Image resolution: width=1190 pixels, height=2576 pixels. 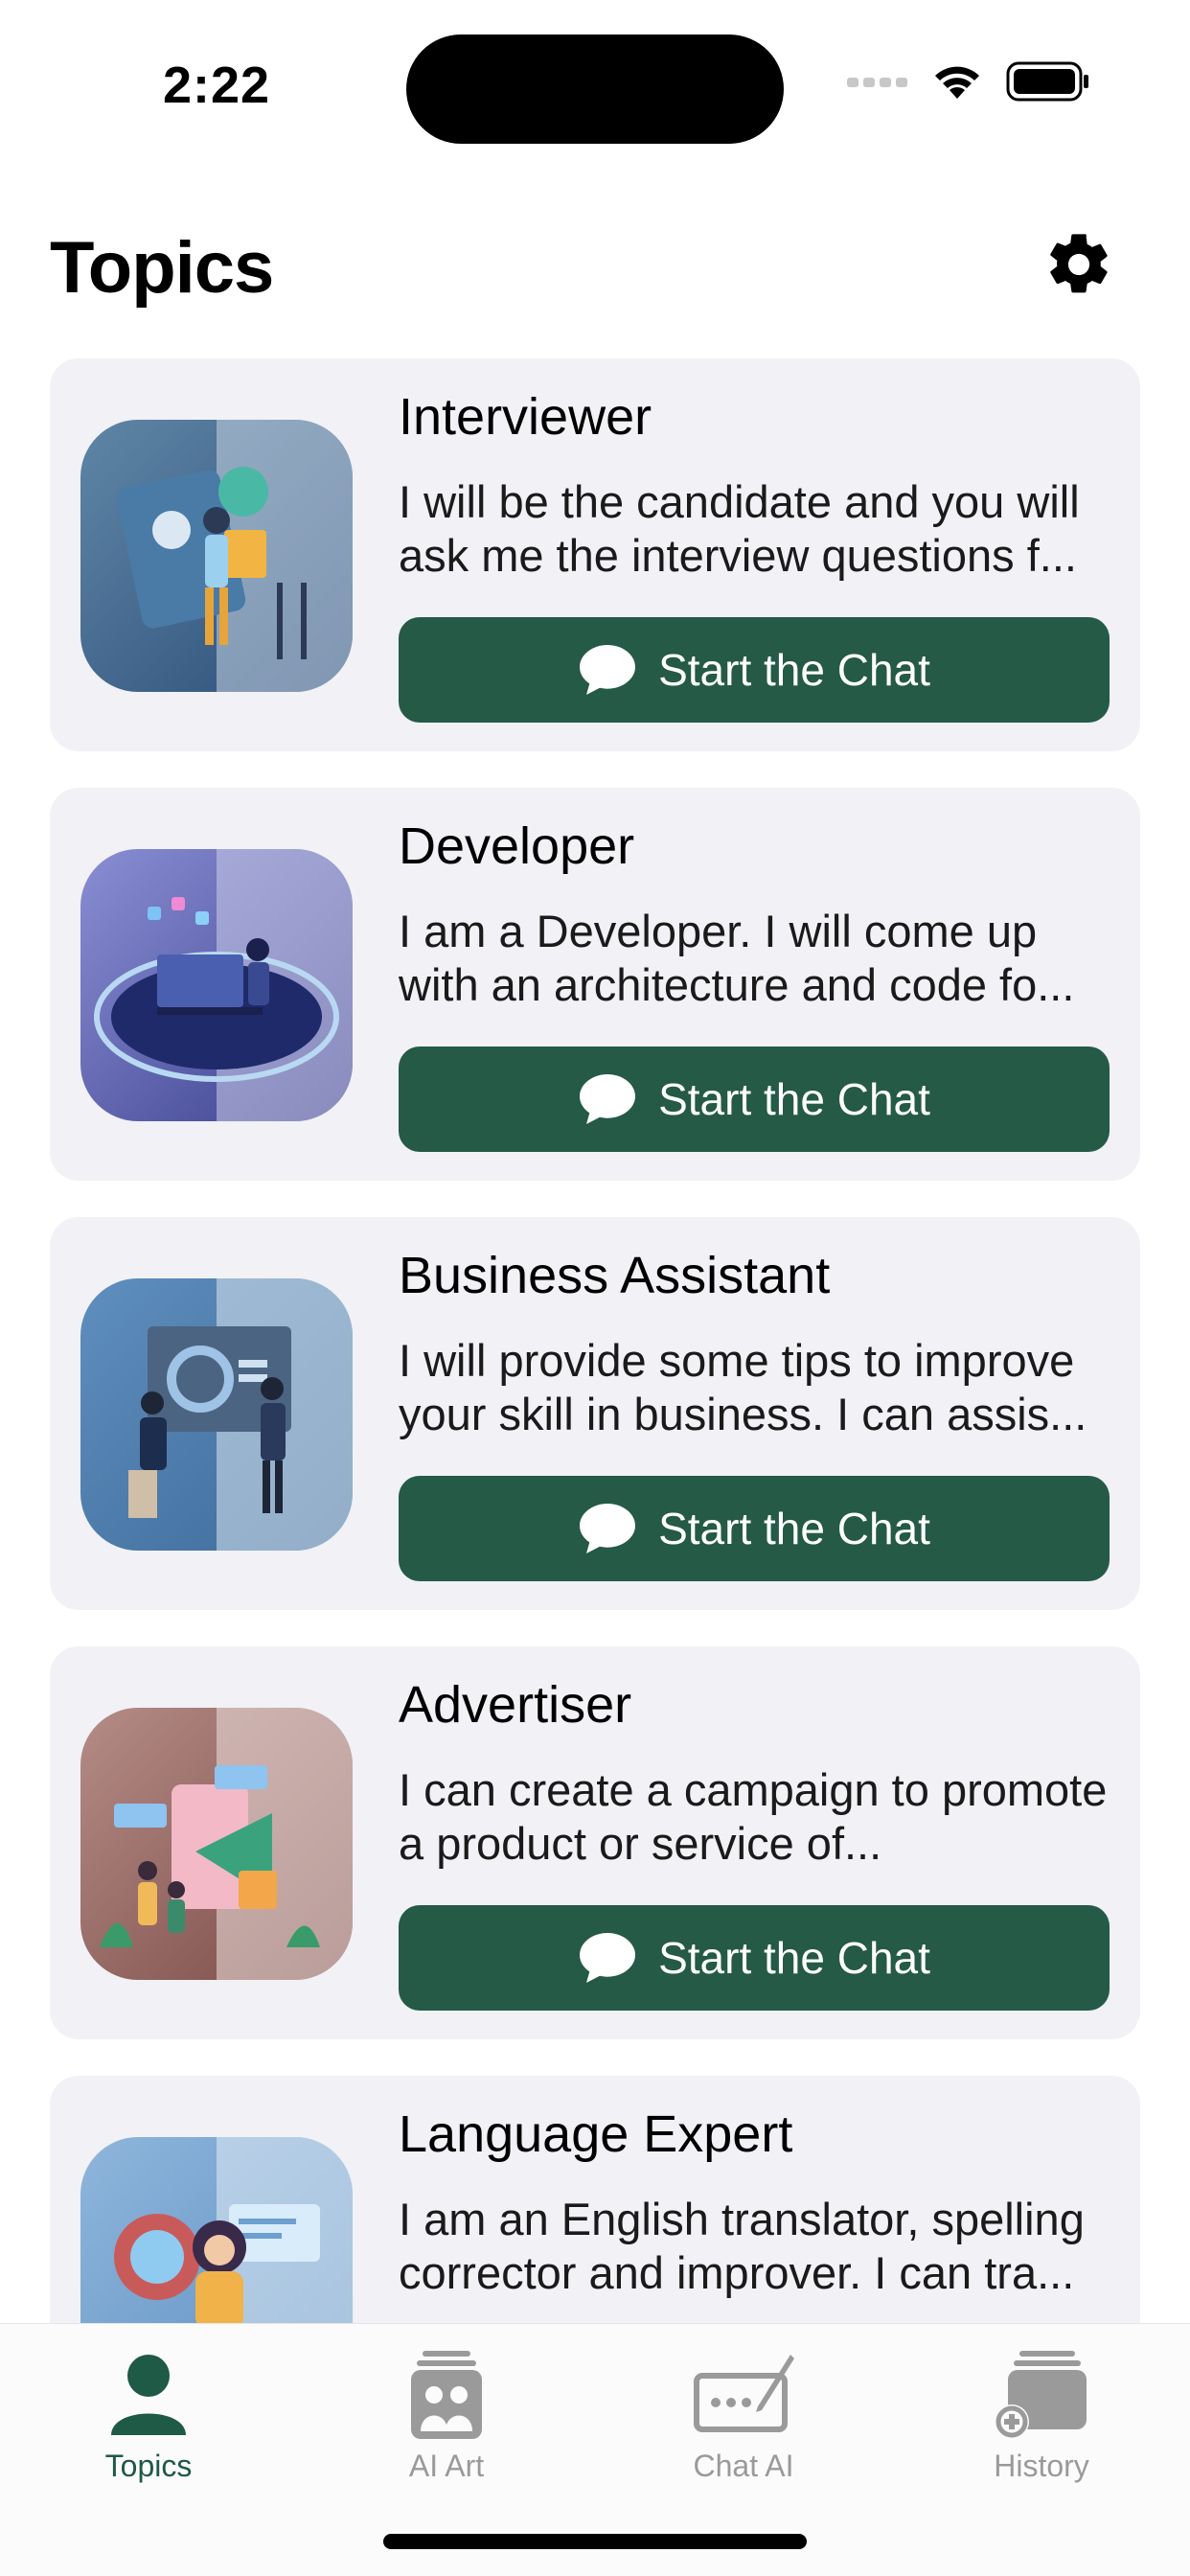 I want to click on topic-title: Business Assistant, so click(x=615, y=1275).